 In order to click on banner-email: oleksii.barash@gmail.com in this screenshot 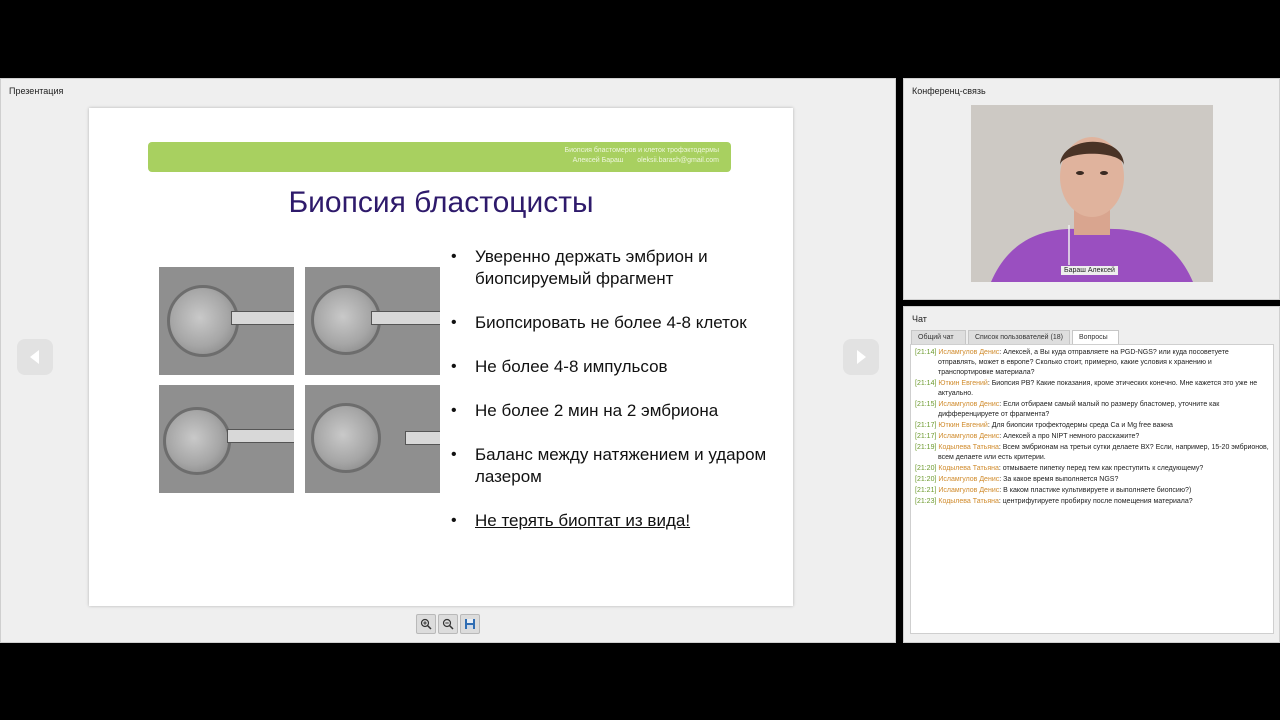, I will do `click(678, 160)`.